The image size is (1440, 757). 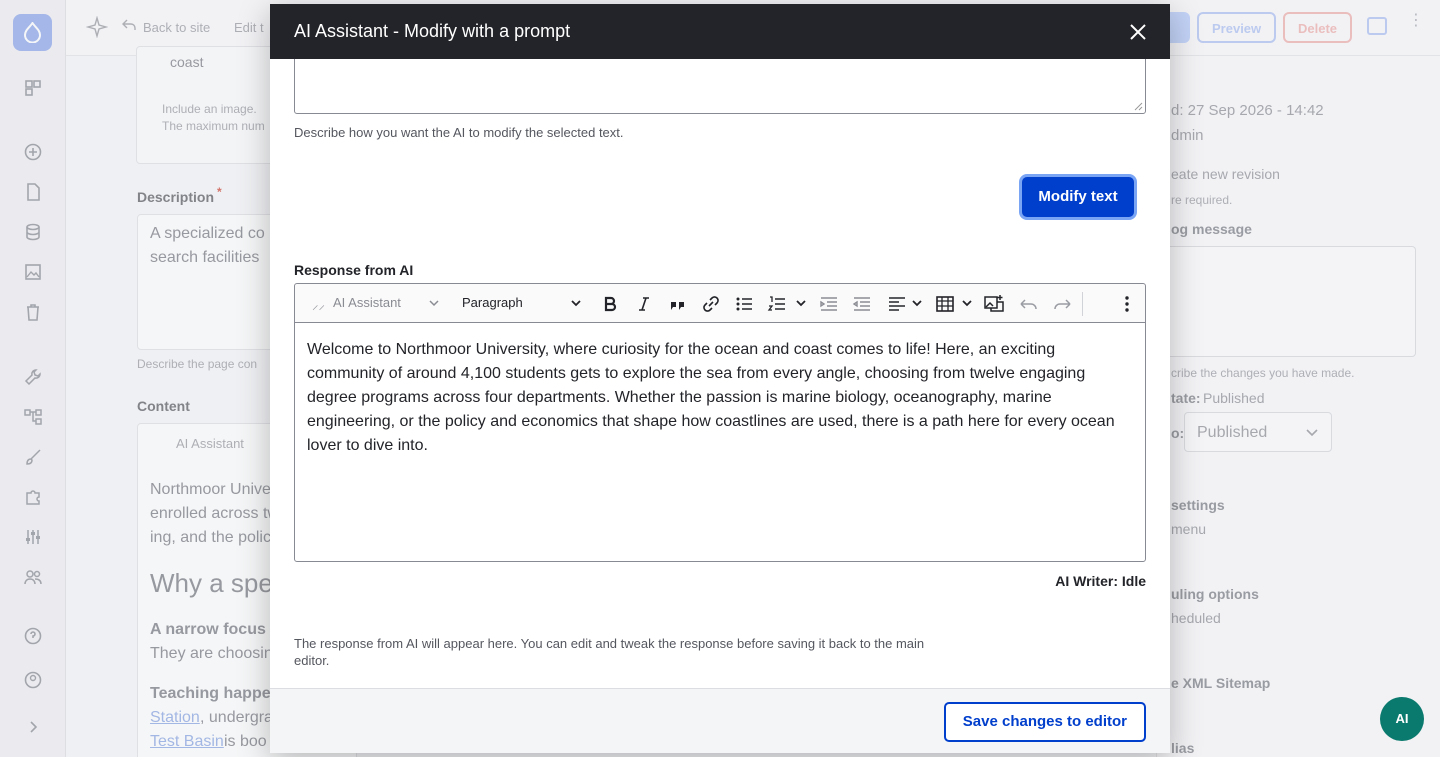 What do you see at coordinates (492, 302) in the screenshot?
I see `paragraph-dropdown: Paragraph` at bounding box center [492, 302].